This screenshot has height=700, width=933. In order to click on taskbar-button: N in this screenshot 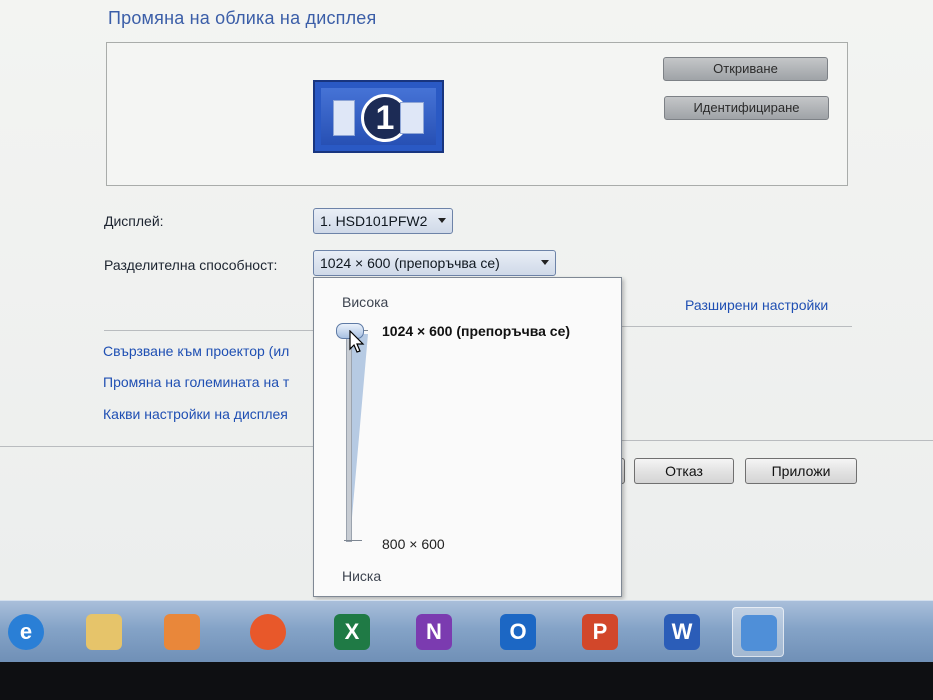, I will do `click(434, 632)`.